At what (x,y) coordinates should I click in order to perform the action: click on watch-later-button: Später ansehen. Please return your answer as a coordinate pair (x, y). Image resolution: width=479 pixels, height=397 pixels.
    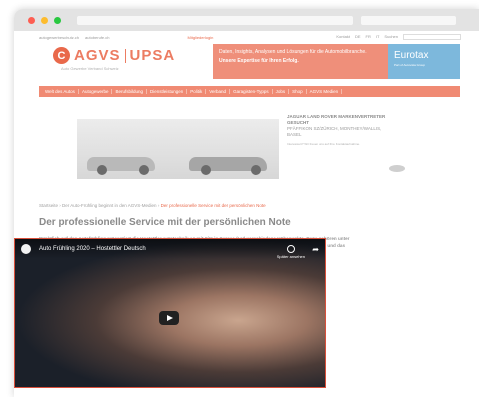
    Looking at the image, I should click on (291, 252).